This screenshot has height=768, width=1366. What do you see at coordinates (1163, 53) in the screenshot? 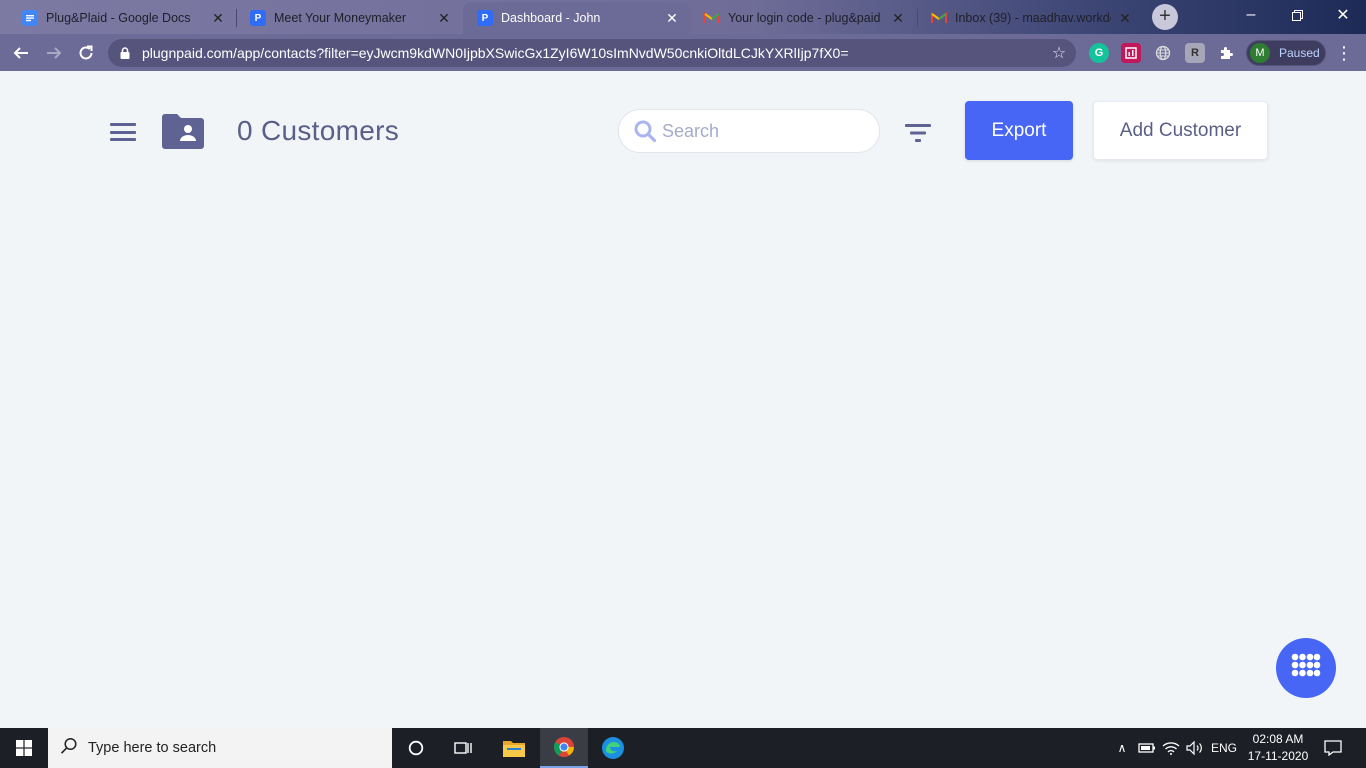
I see `globe-icon` at bounding box center [1163, 53].